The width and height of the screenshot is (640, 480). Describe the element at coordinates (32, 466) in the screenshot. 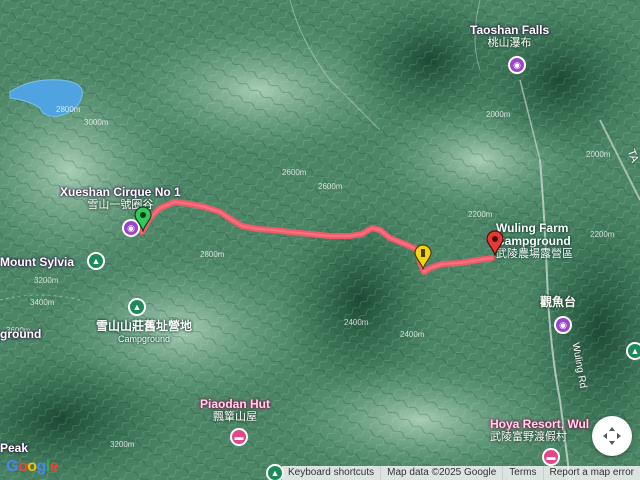

I see `google-logo: Google` at that location.